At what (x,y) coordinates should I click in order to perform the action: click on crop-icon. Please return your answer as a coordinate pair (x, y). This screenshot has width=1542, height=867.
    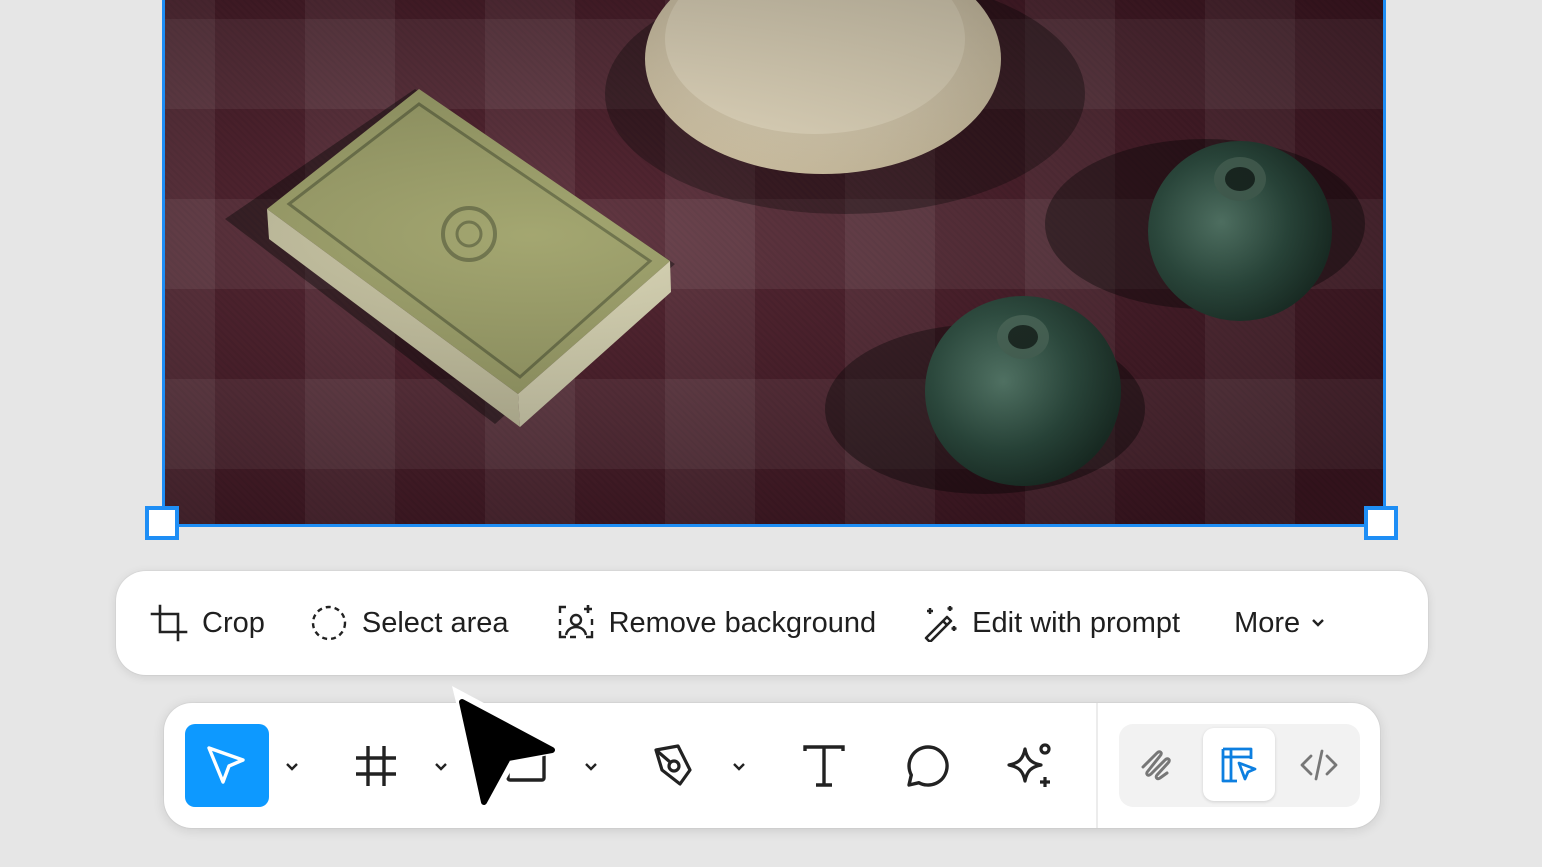
    Looking at the image, I should click on (169, 623).